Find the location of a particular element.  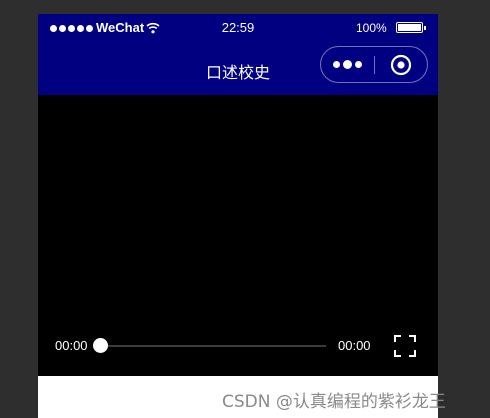

signal-strength-icon is located at coordinates (71, 28).